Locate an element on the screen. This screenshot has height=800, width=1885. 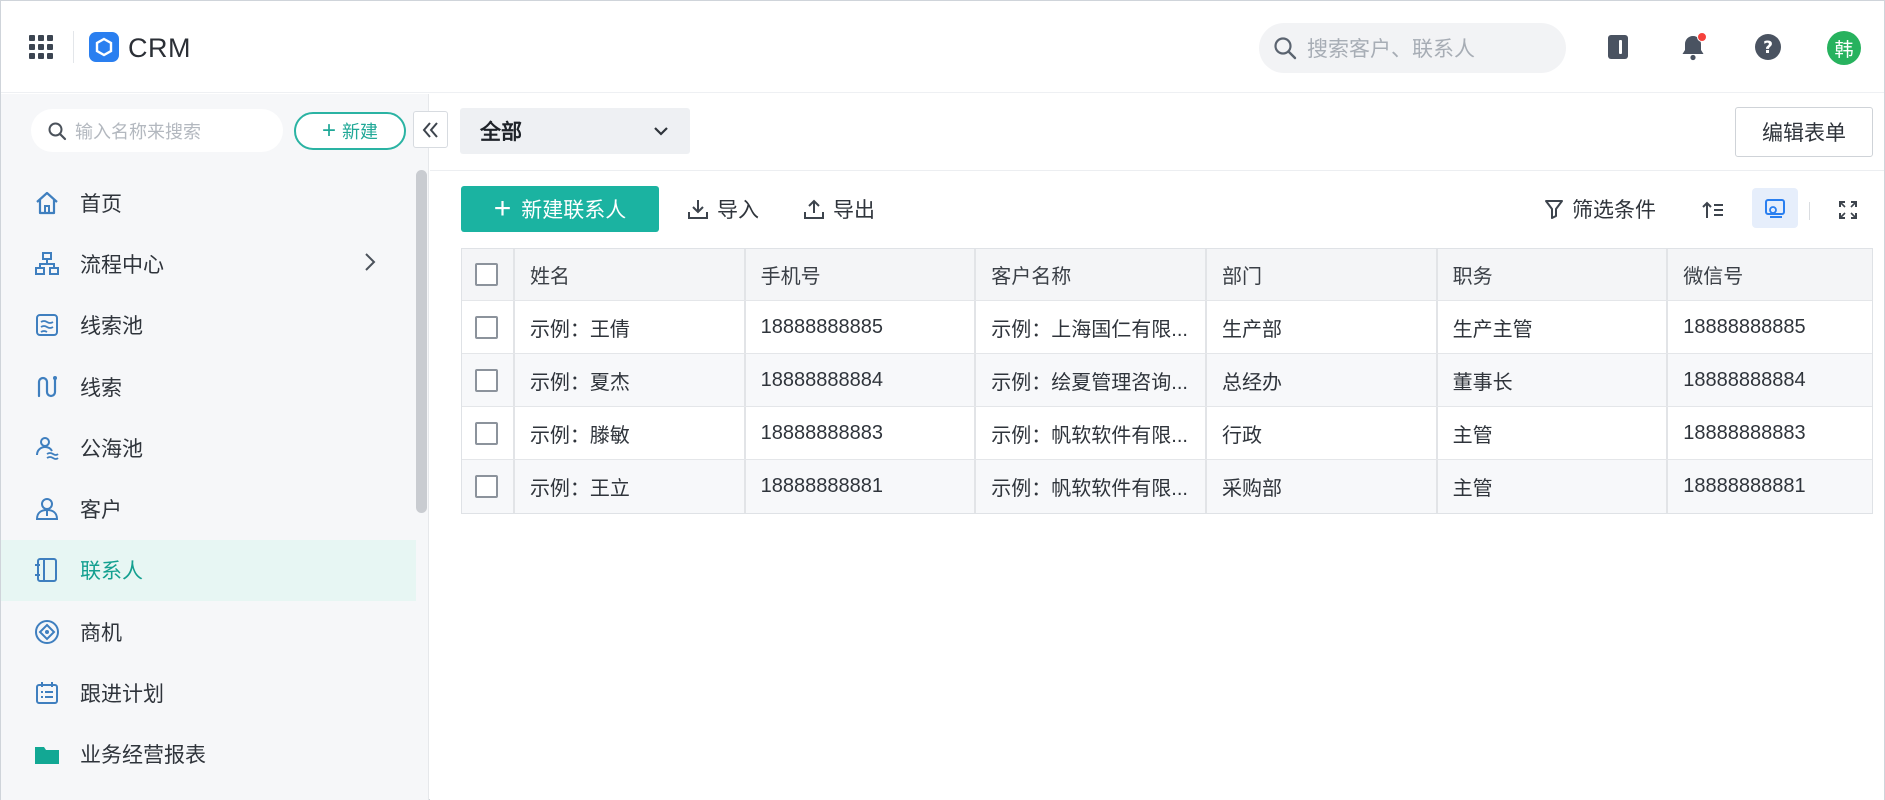
download-icon is located at coordinates (698, 209).